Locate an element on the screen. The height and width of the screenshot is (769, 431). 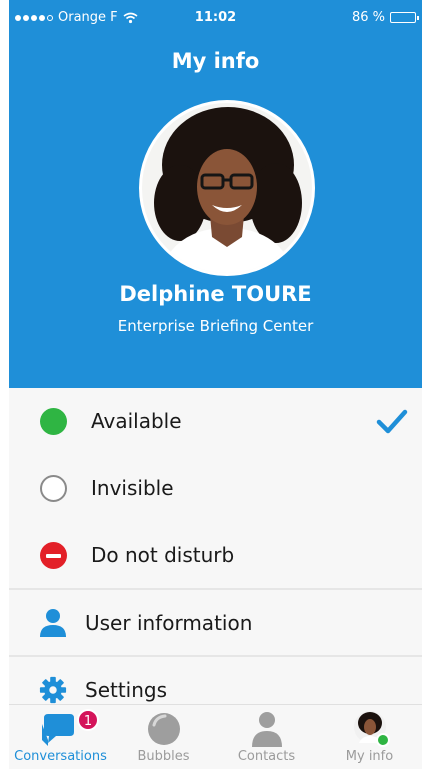
user-company: Enterprise Briefing Center is located at coordinates (215, 326).